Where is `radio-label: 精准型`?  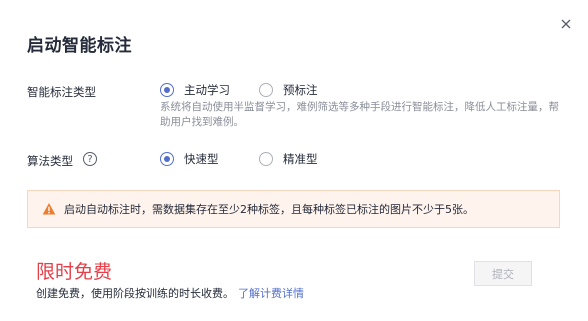
radio-label: 精准型 is located at coordinates (300, 159).